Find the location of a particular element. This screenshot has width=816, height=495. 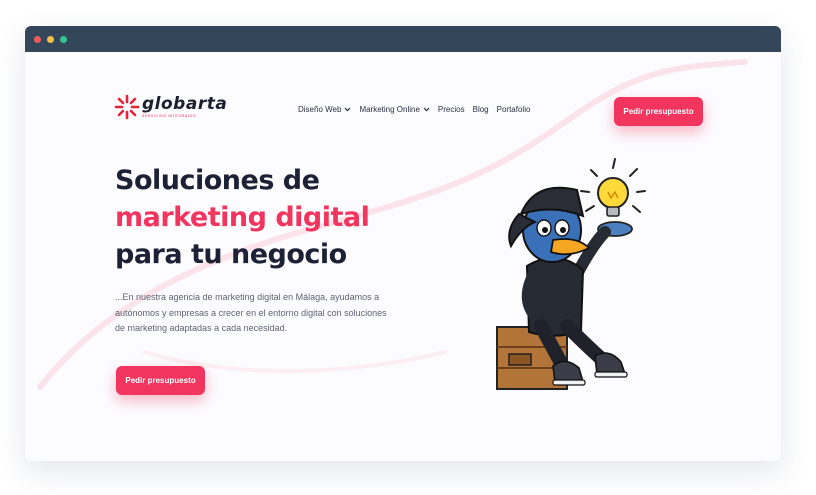

hero-title-line-2: marketing digital is located at coordinates (242, 217).